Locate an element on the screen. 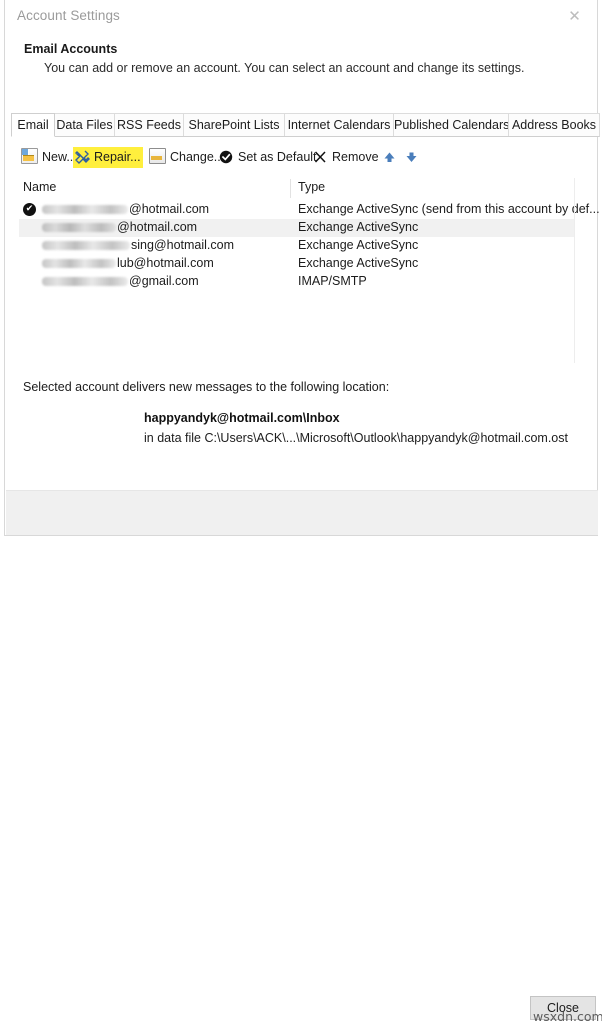  new-mail-icon is located at coordinates (29, 156).